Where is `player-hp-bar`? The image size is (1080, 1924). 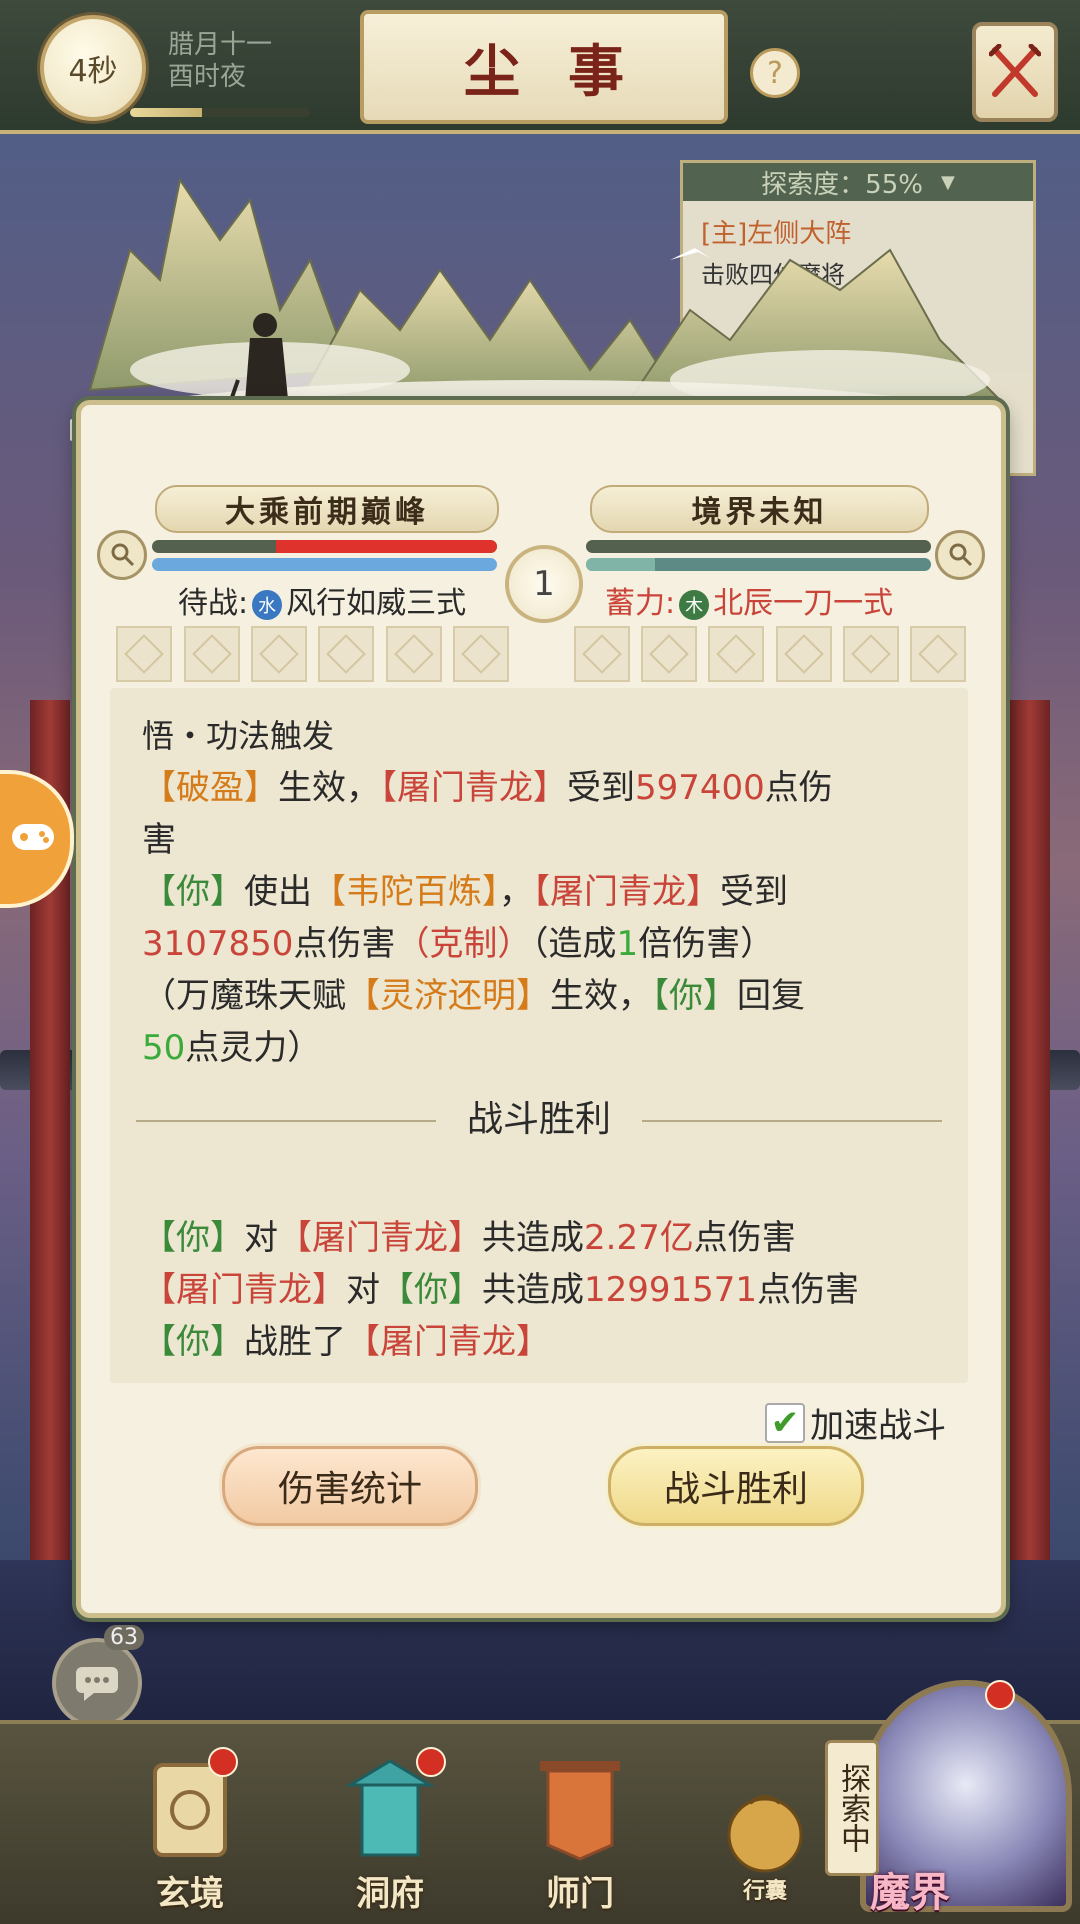
player-hp-bar is located at coordinates (324, 546).